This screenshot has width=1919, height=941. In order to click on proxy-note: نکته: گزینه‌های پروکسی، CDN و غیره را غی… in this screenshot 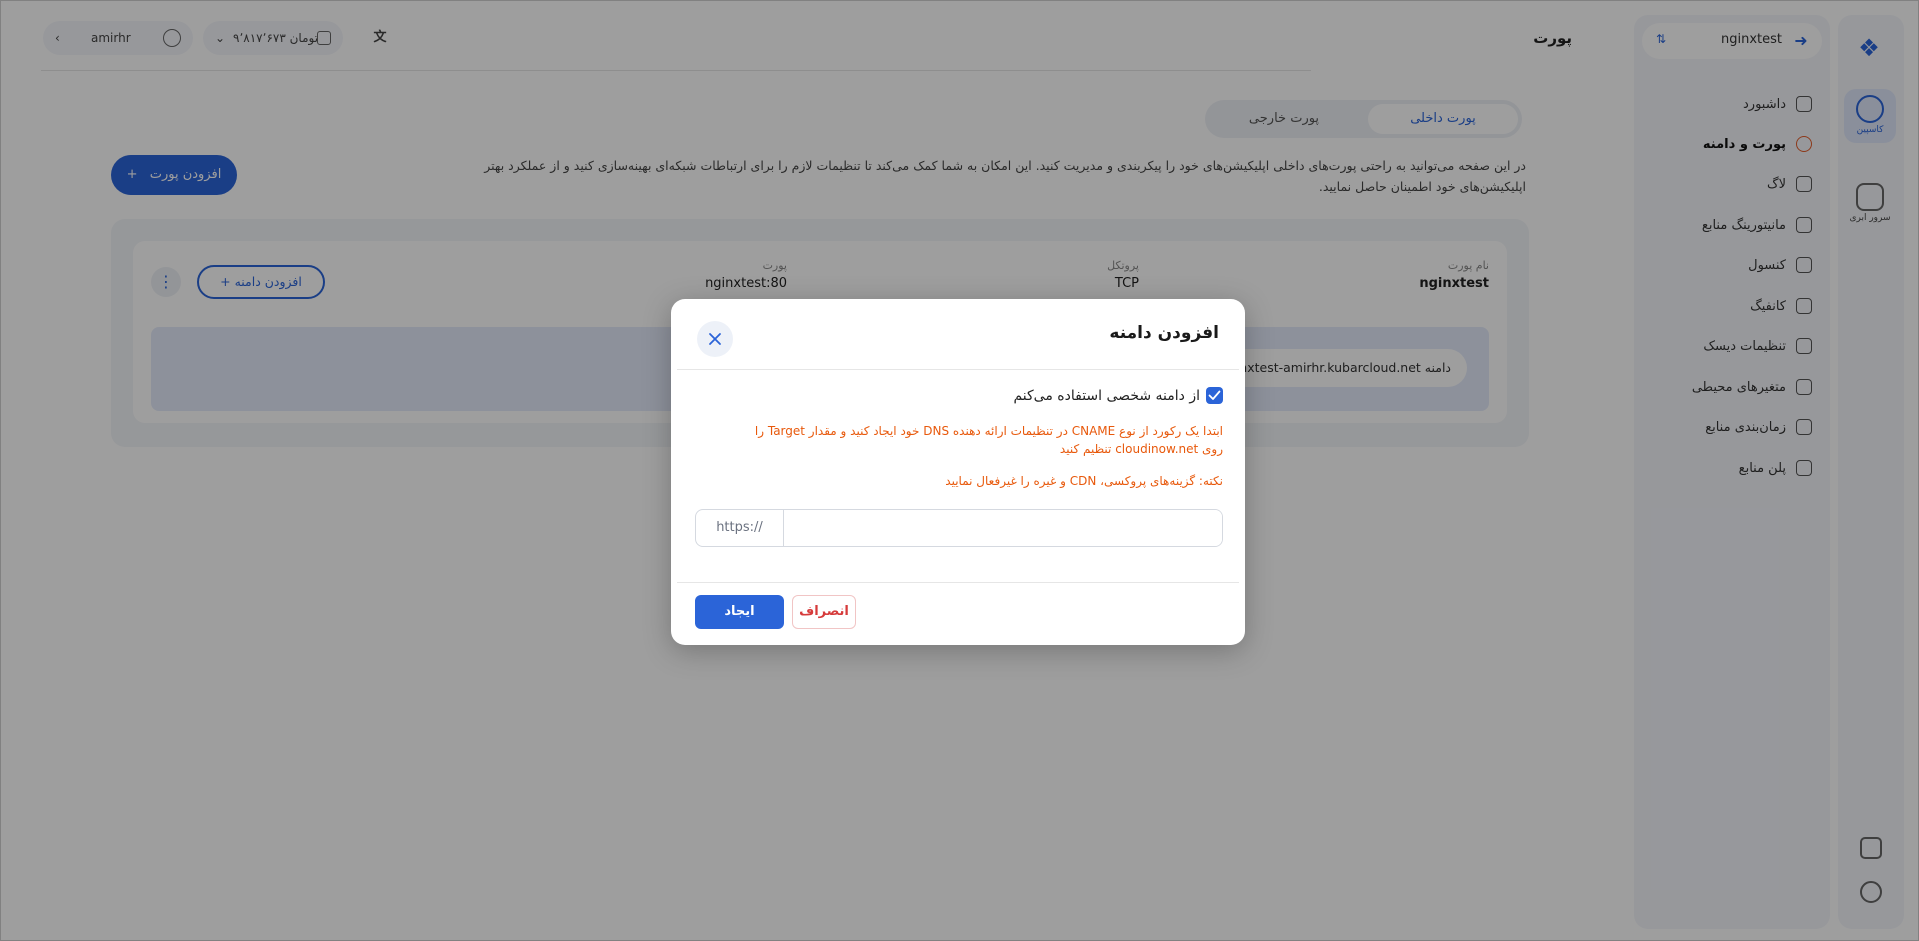, I will do `click(1084, 481)`.